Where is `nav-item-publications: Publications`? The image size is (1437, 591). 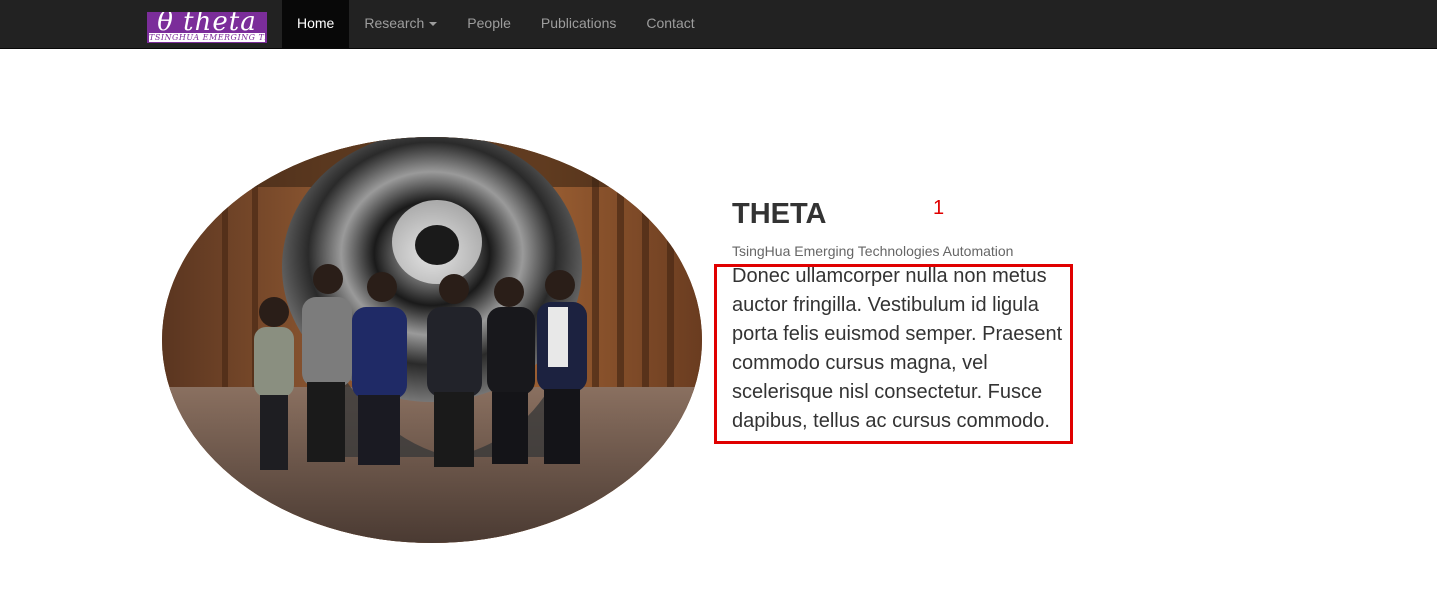
nav-item-publications: Publications is located at coordinates (579, 24).